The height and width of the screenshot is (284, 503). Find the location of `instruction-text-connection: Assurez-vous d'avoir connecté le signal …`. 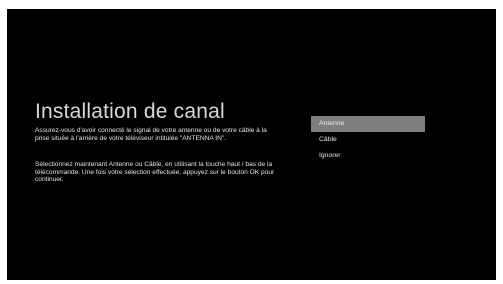

instruction-text-connection: Assurez-vous d'avoir connecté le signal … is located at coordinates (151, 134).